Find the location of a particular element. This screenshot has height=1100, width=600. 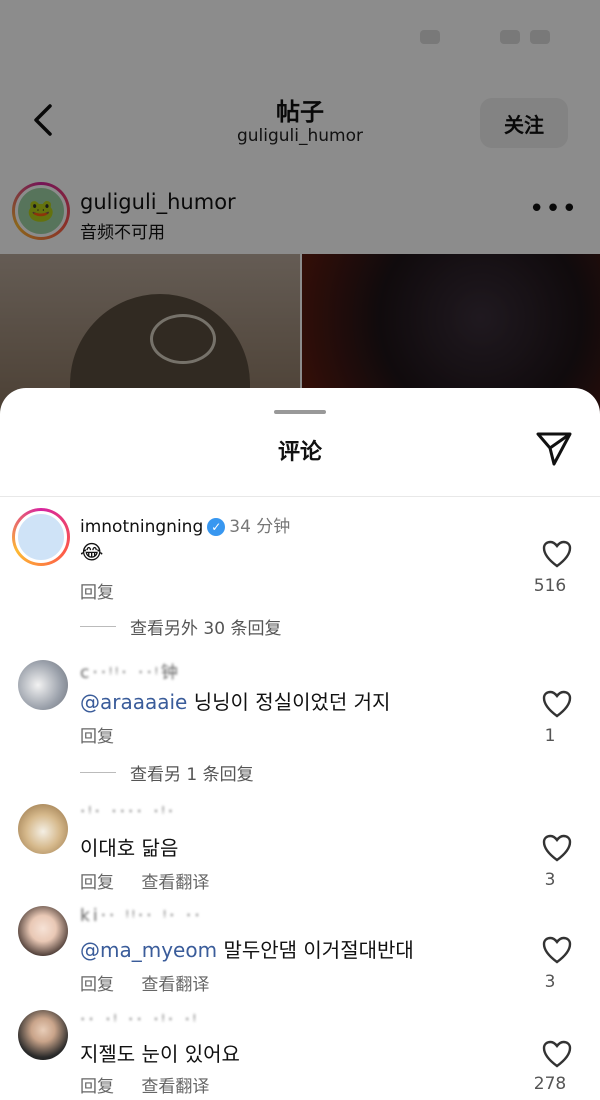

comment-username: ·· ·ᵎ ·· ·ᵎ· ·ᵎ is located at coordinates (139, 1020).